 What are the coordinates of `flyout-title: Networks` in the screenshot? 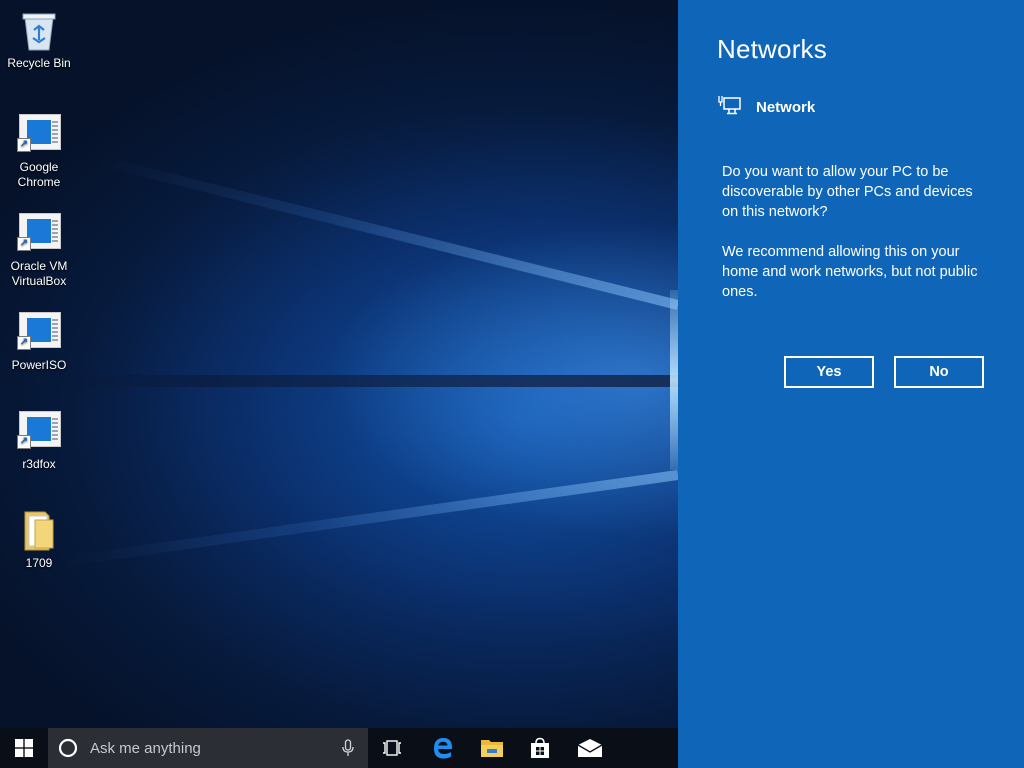 It's located at (772, 49).